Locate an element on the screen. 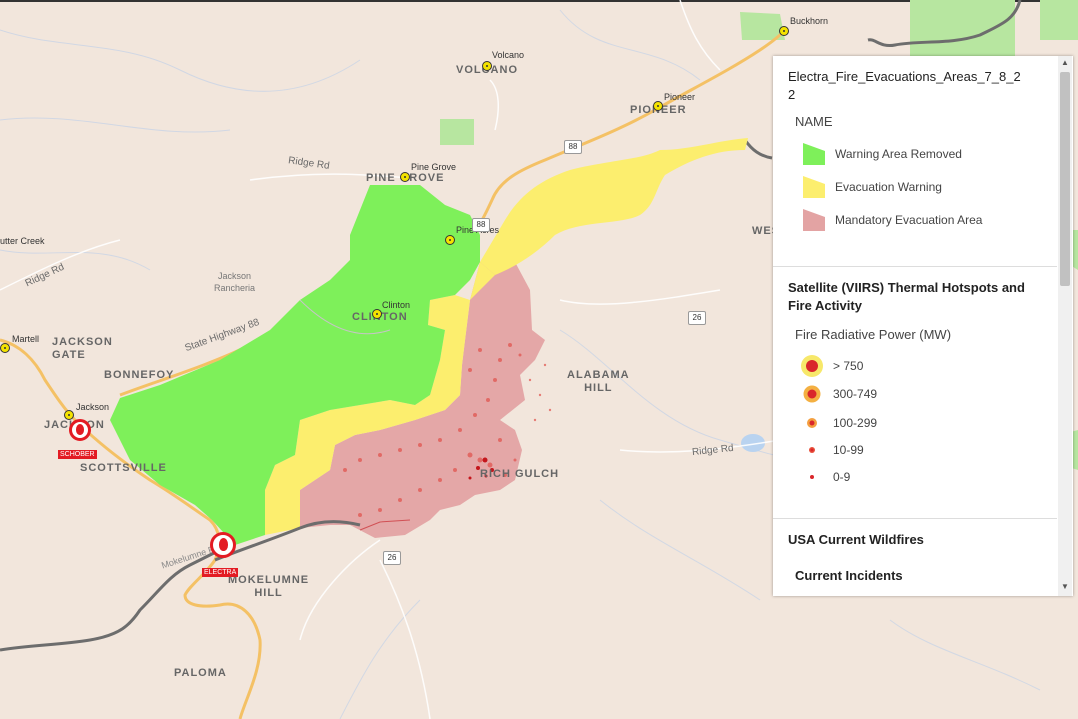 The height and width of the screenshot is (719, 1078). legend-item-mandatory-evacuation: Mandatory Evacuation Area is located at coordinates (915, 219).